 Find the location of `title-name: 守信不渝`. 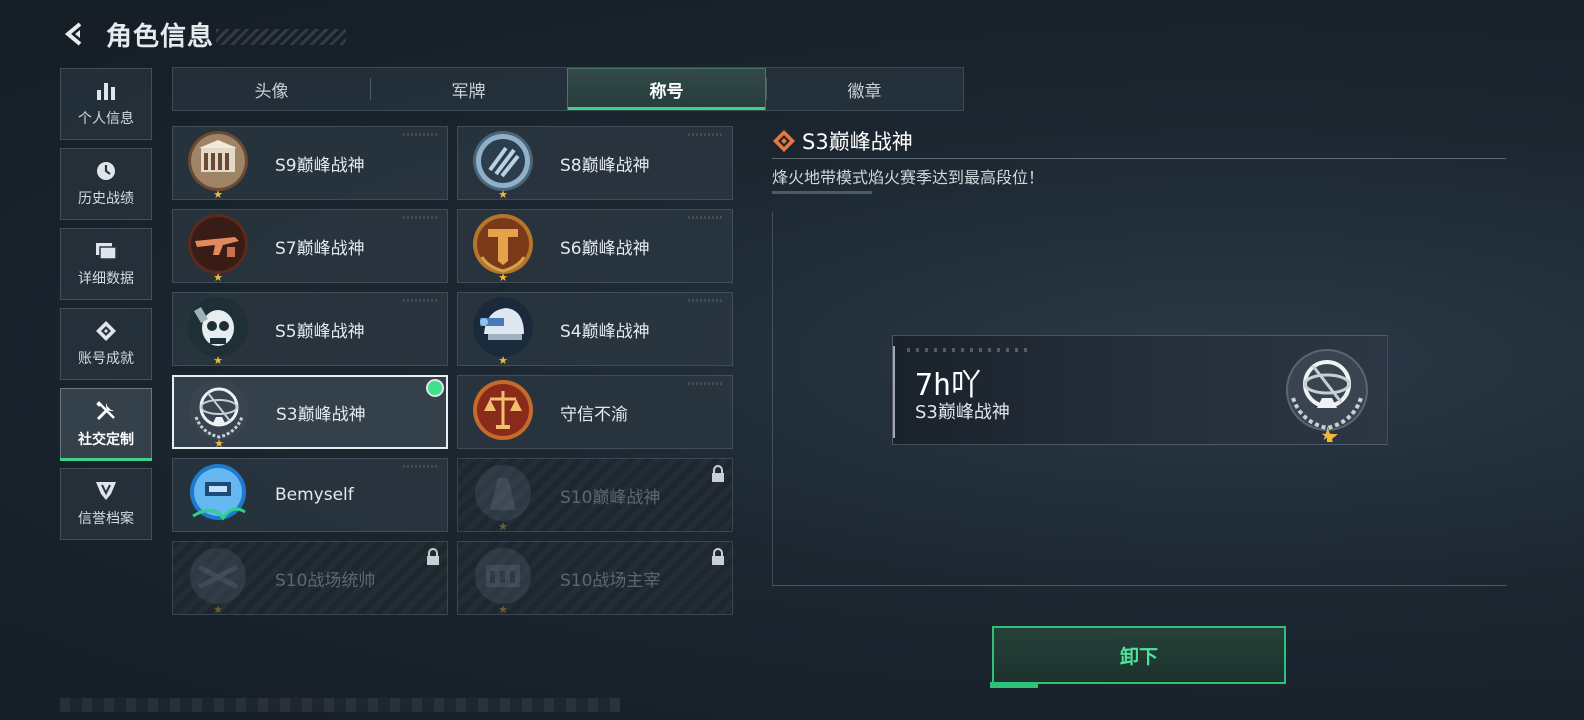

title-name: 守信不渝 is located at coordinates (594, 414).